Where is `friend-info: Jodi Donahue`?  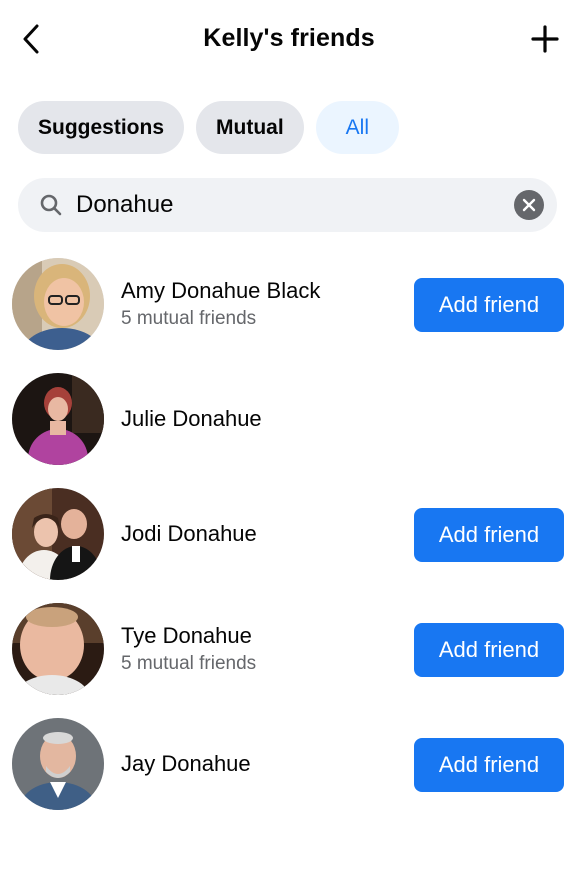 friend-info: Jodi Donahue is located at coordinates (189, 534).